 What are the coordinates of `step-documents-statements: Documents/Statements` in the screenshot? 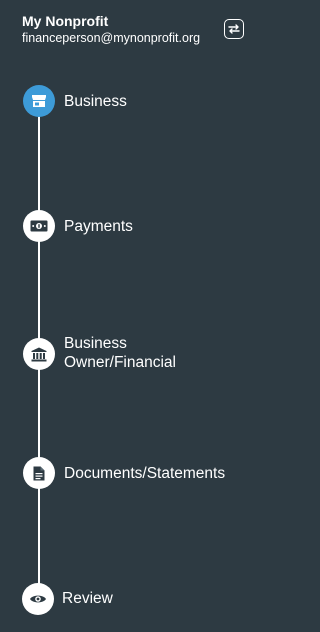 It's located at (134, 473).